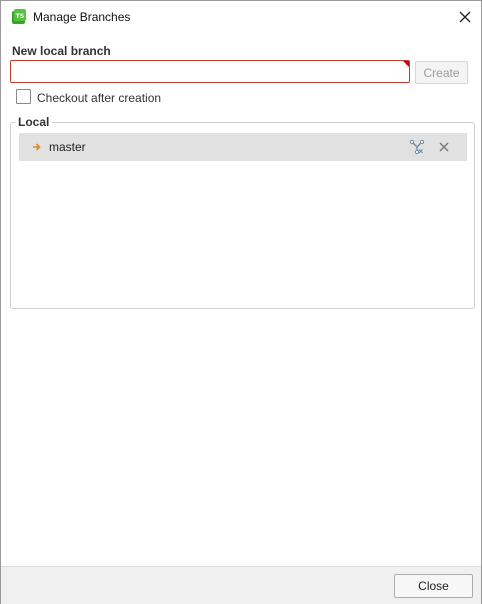  What do you see at coordinates (99, 98) in the screenshot?
I see `checkout-after-creation-label: Checkout after creation` at bounding box center [99, 98].